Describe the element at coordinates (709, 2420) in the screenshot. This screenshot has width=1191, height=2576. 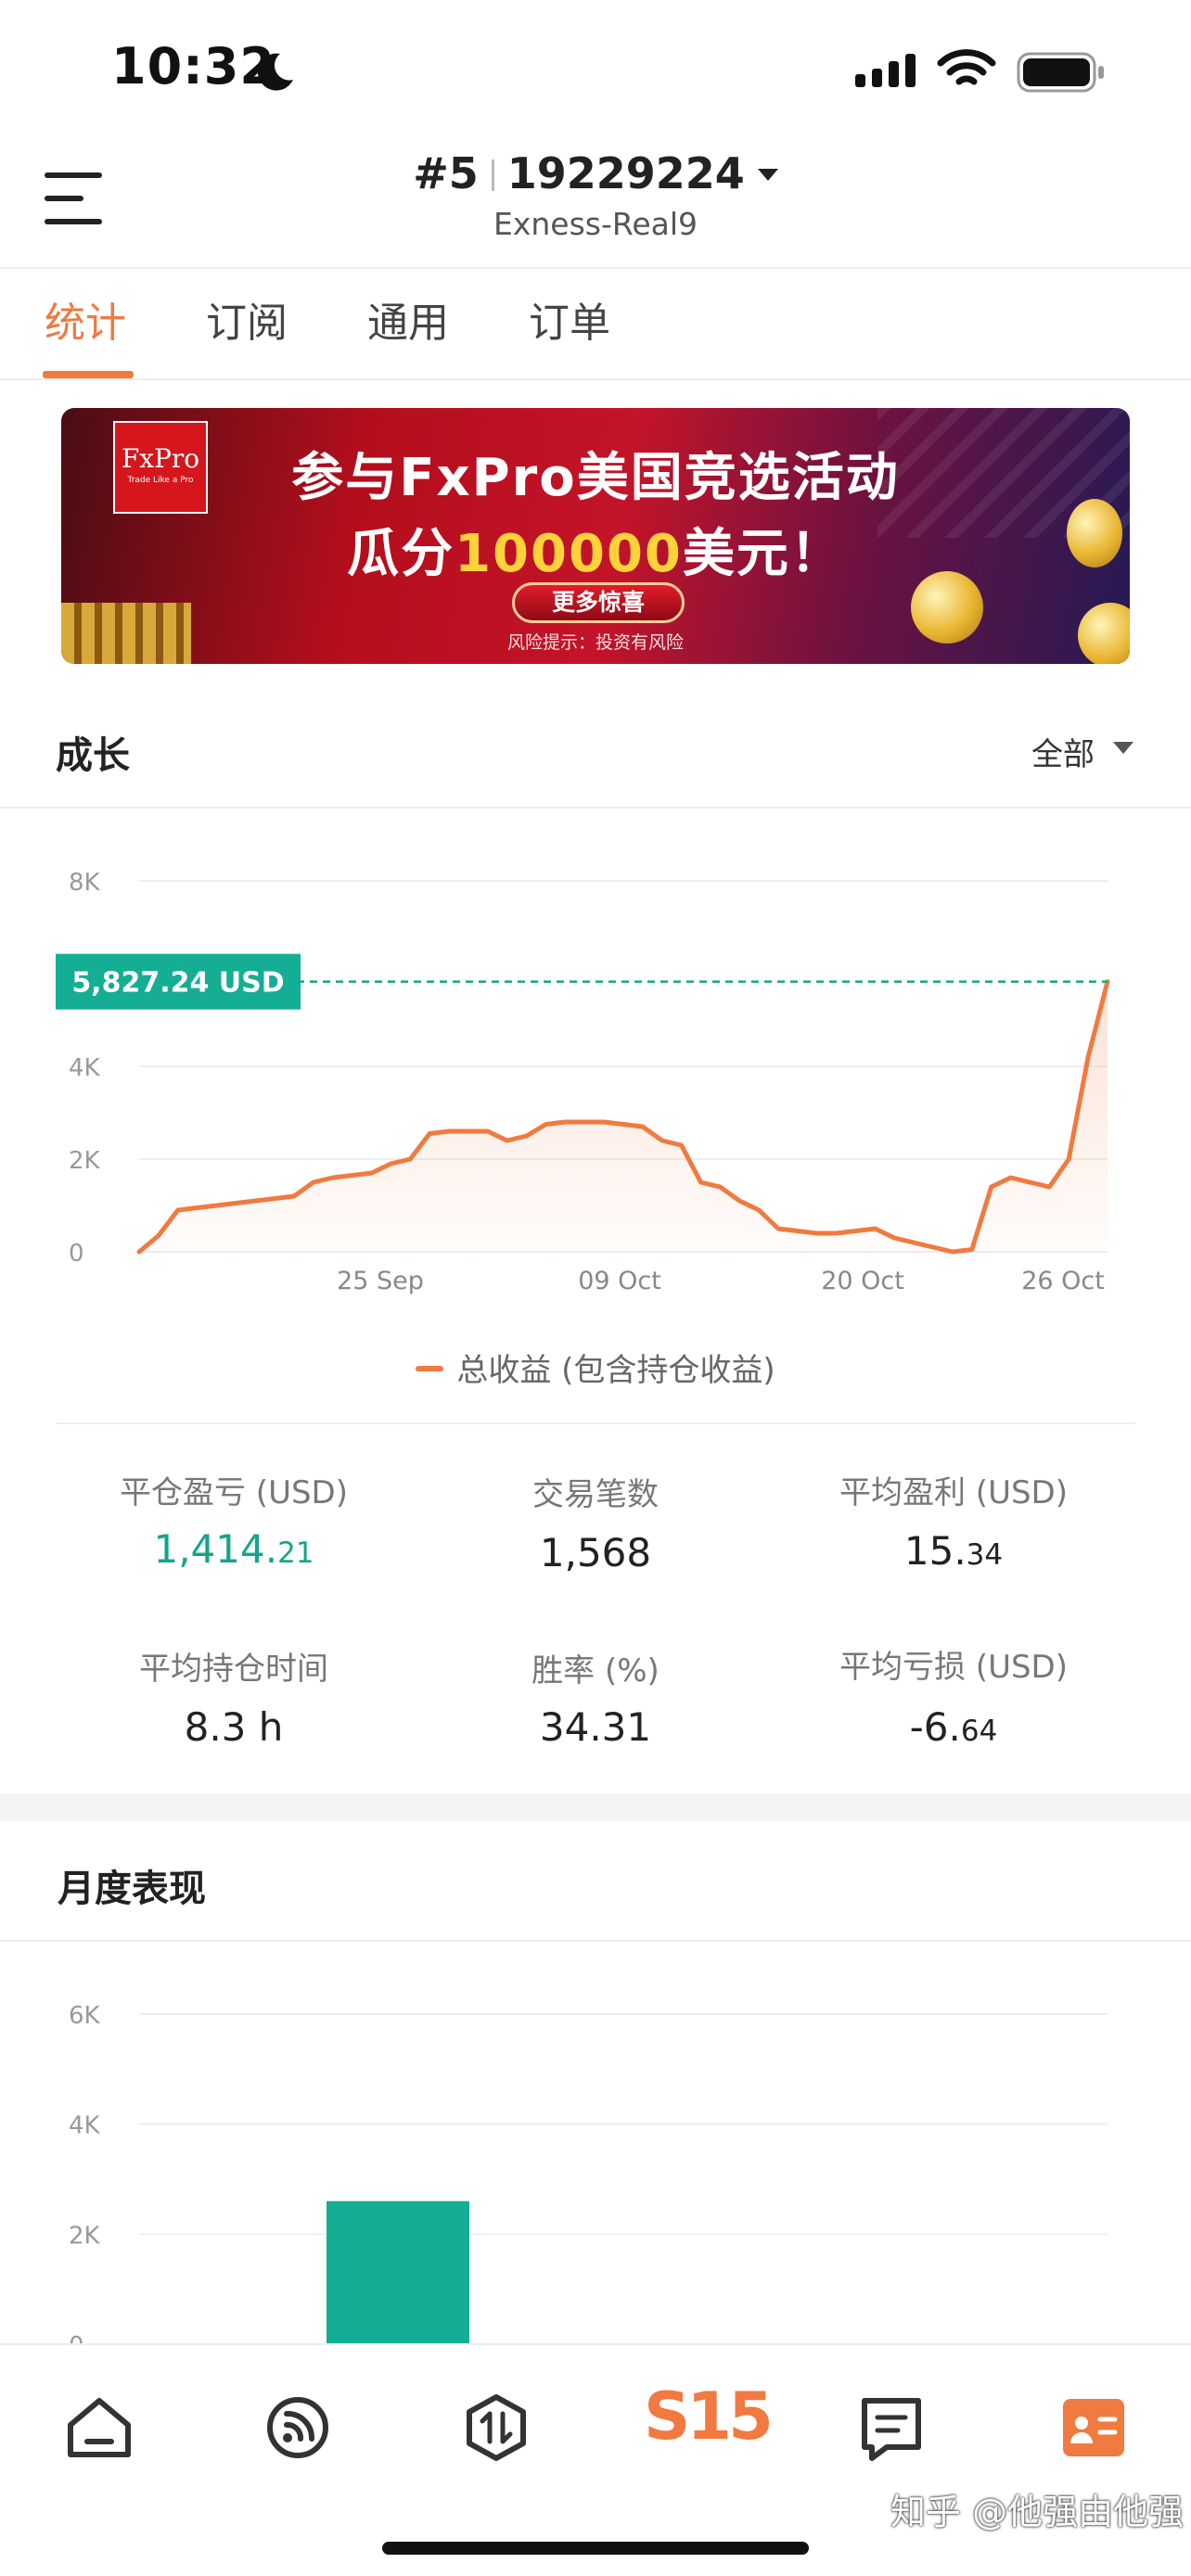
I see `brand-logo-icon: S15` at that location.